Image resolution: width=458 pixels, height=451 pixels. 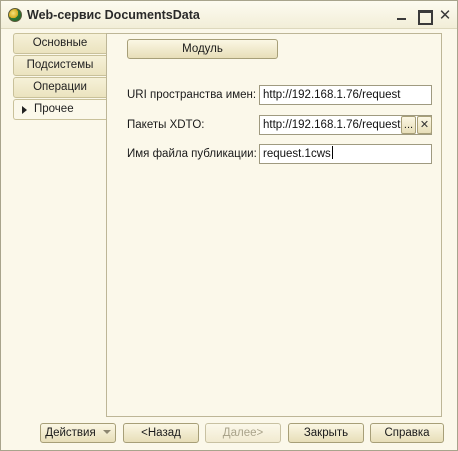 I want to click on publication-filename-label: Имя файла публикации:, so click(x=192, y=154).